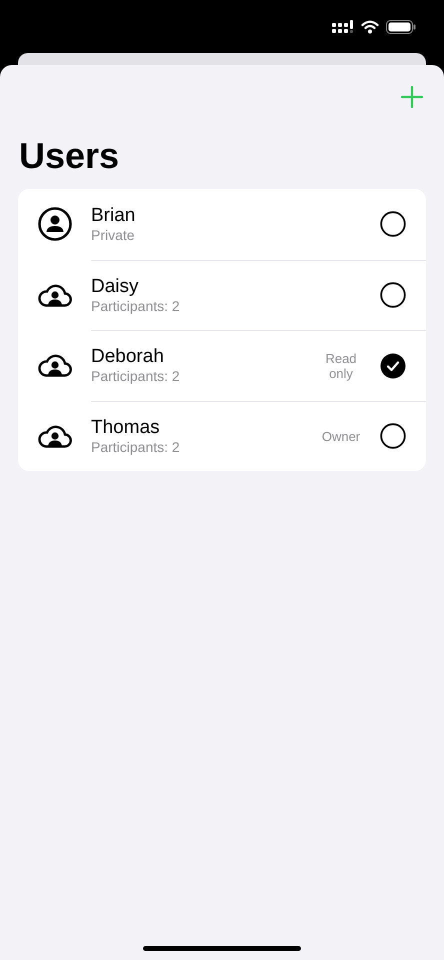 Image resolution: width=444 pixels, height=960 pixels. I want to click on user-detail: Private, so click(113, 235).